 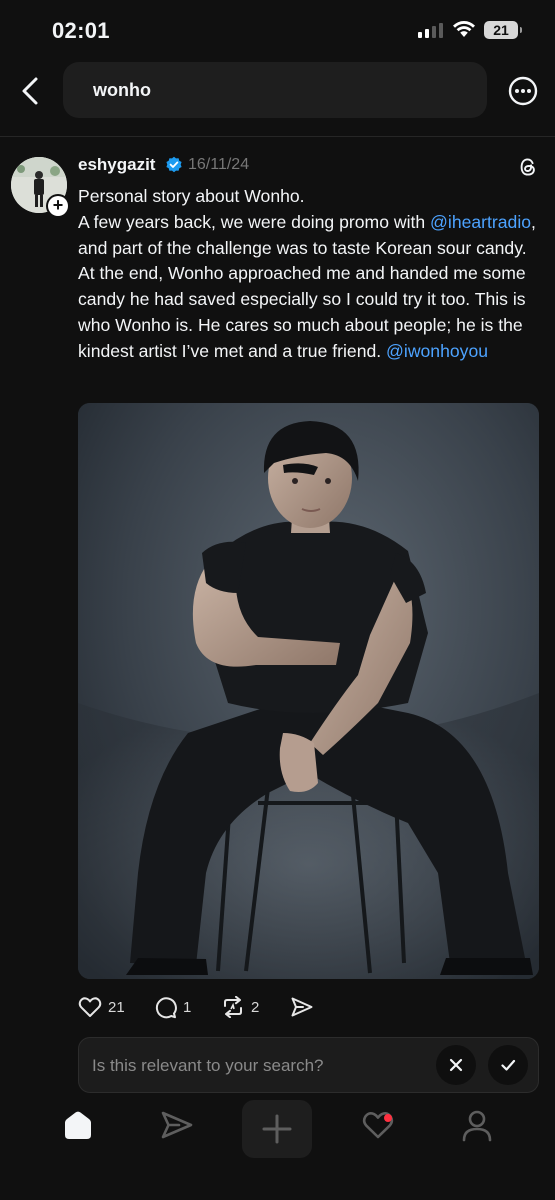 I want to click on reply-icon, so click(x=166, y=1008).